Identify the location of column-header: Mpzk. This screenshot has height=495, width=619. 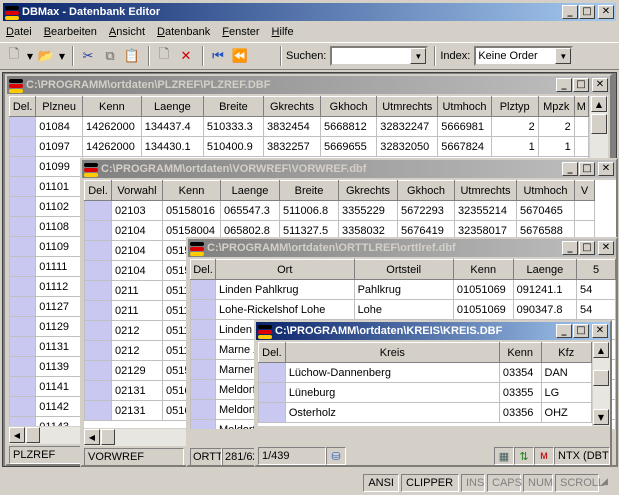
(556, 106).